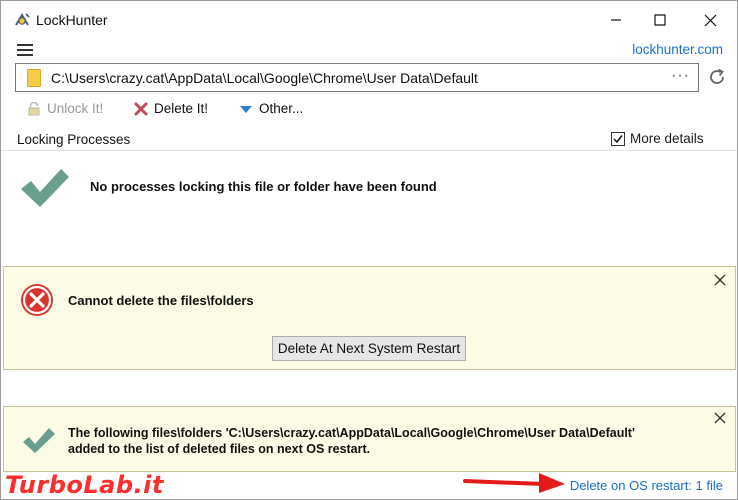 This screenshot has width=738, height=500. I want to click on lock-icon, so click(34, 108).